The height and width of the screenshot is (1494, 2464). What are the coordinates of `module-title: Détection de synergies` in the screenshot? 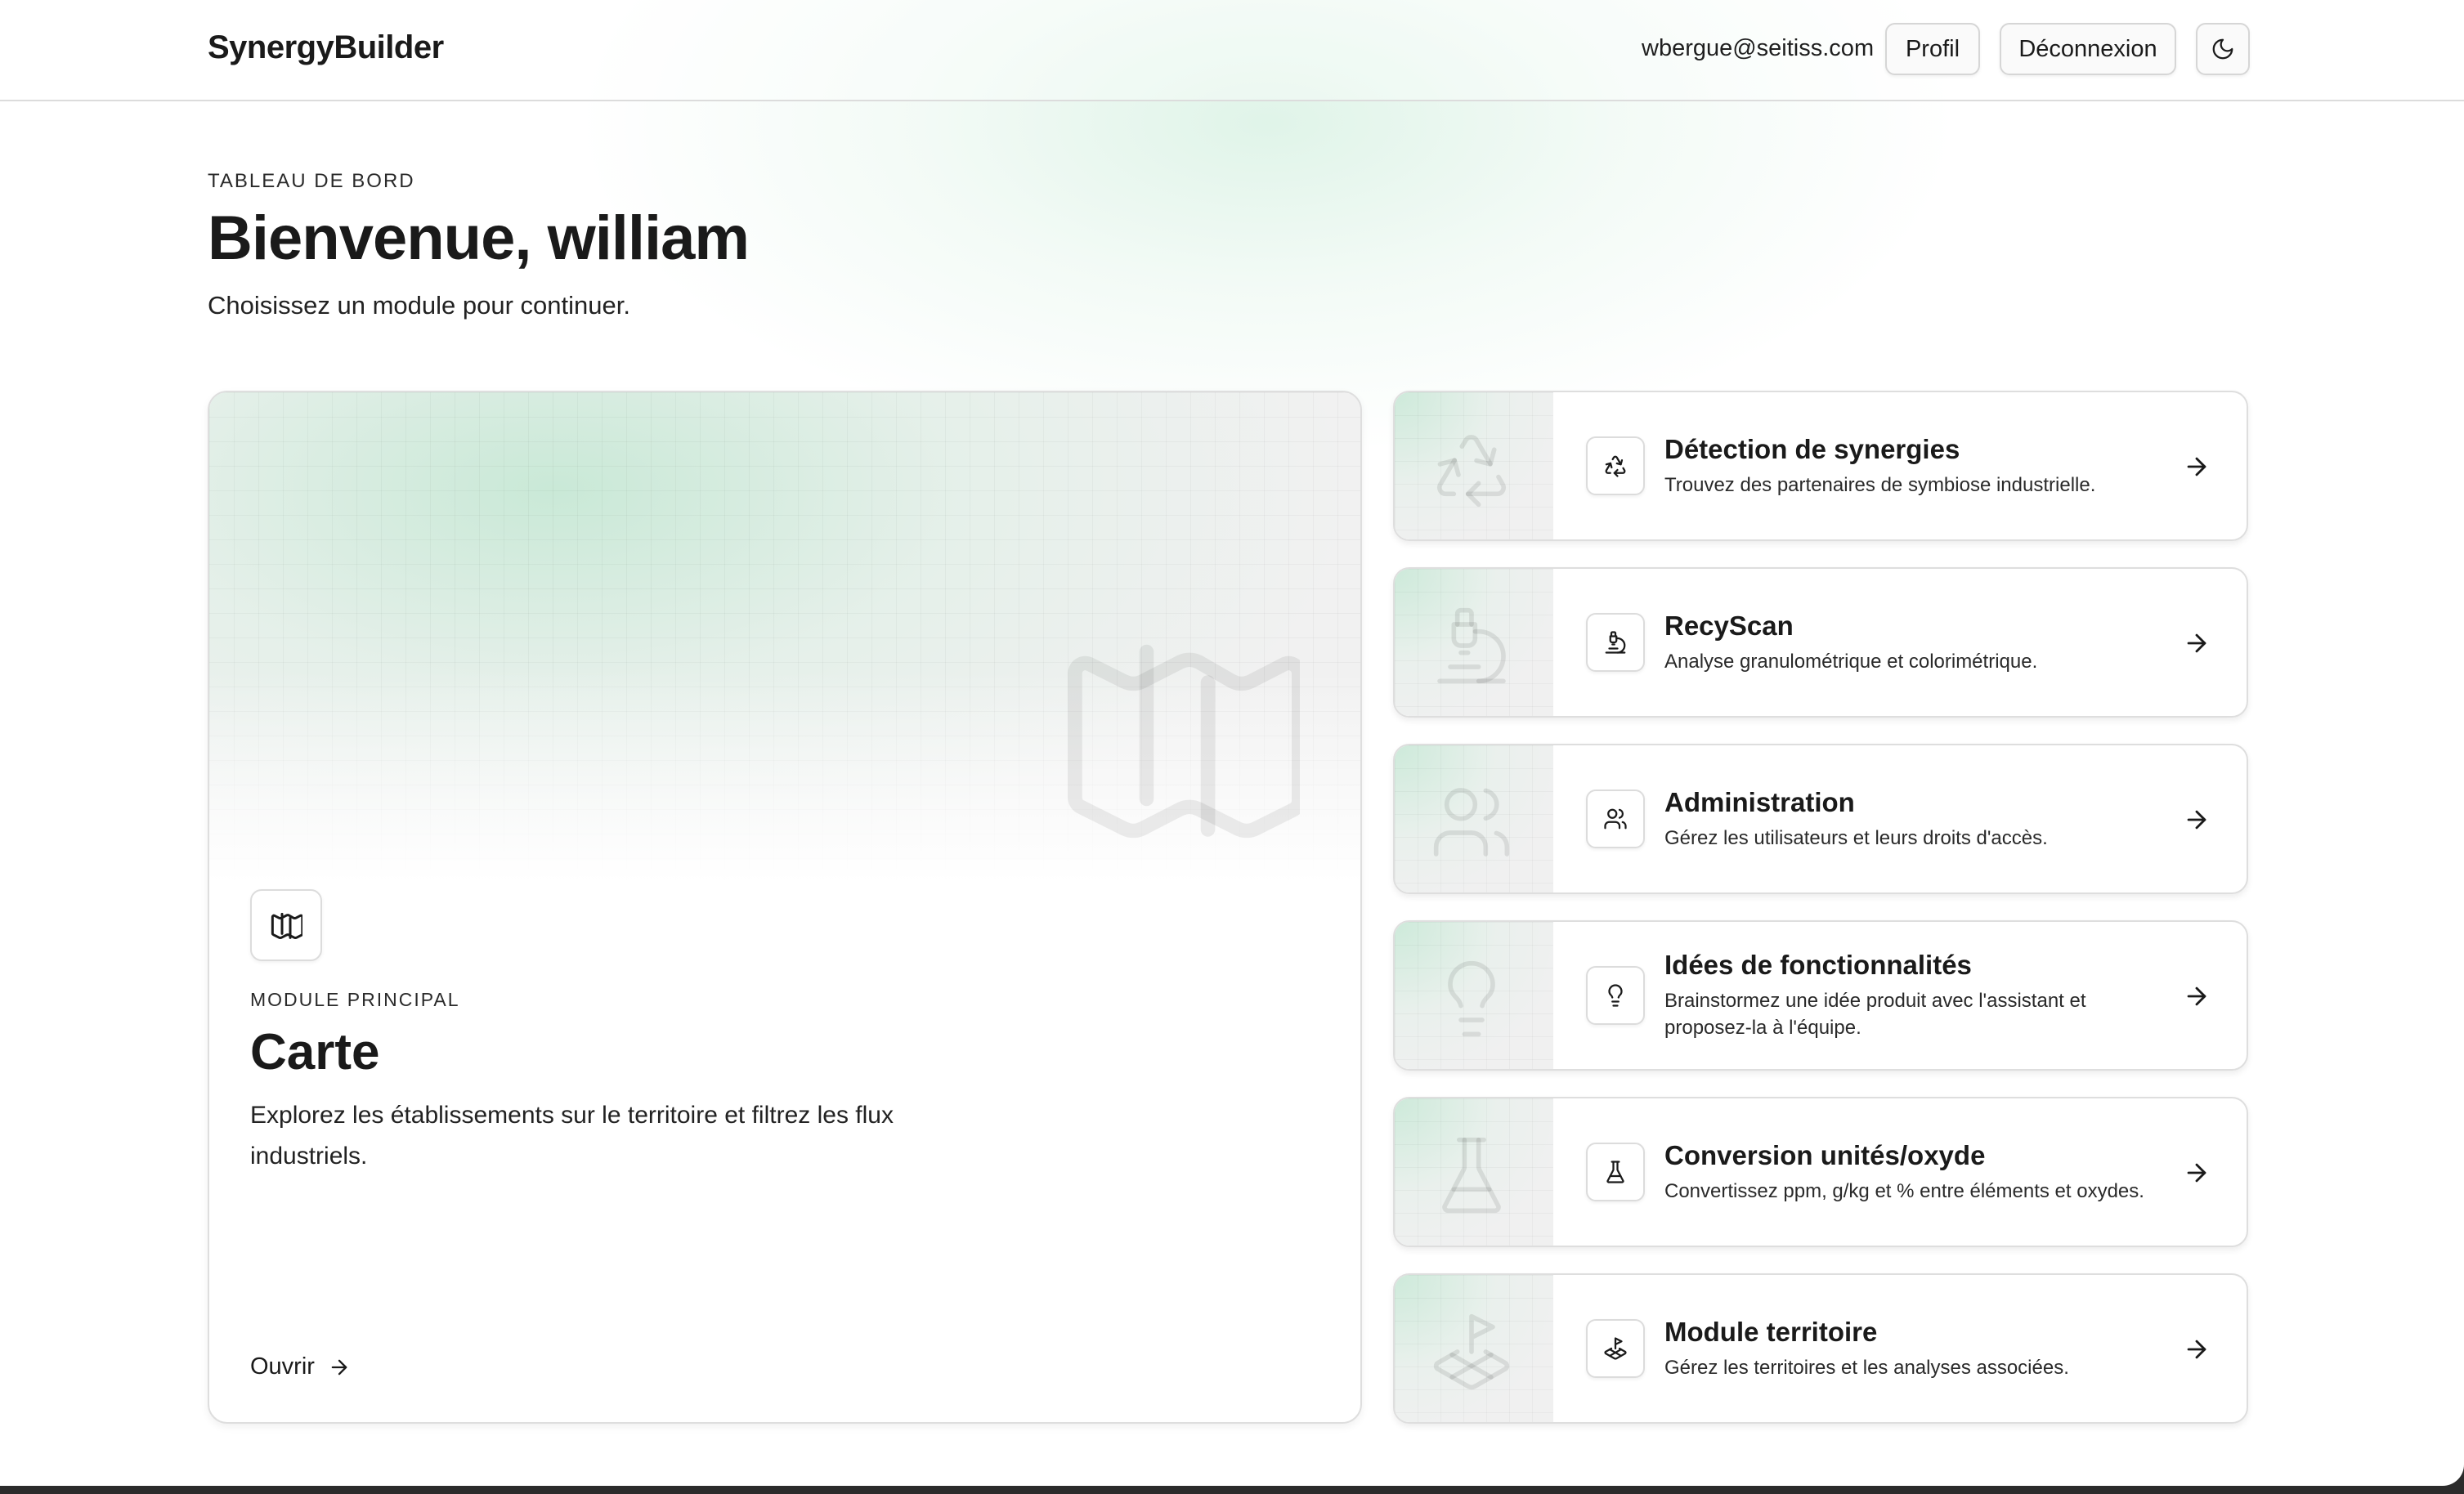 It's located at (1812, 448).